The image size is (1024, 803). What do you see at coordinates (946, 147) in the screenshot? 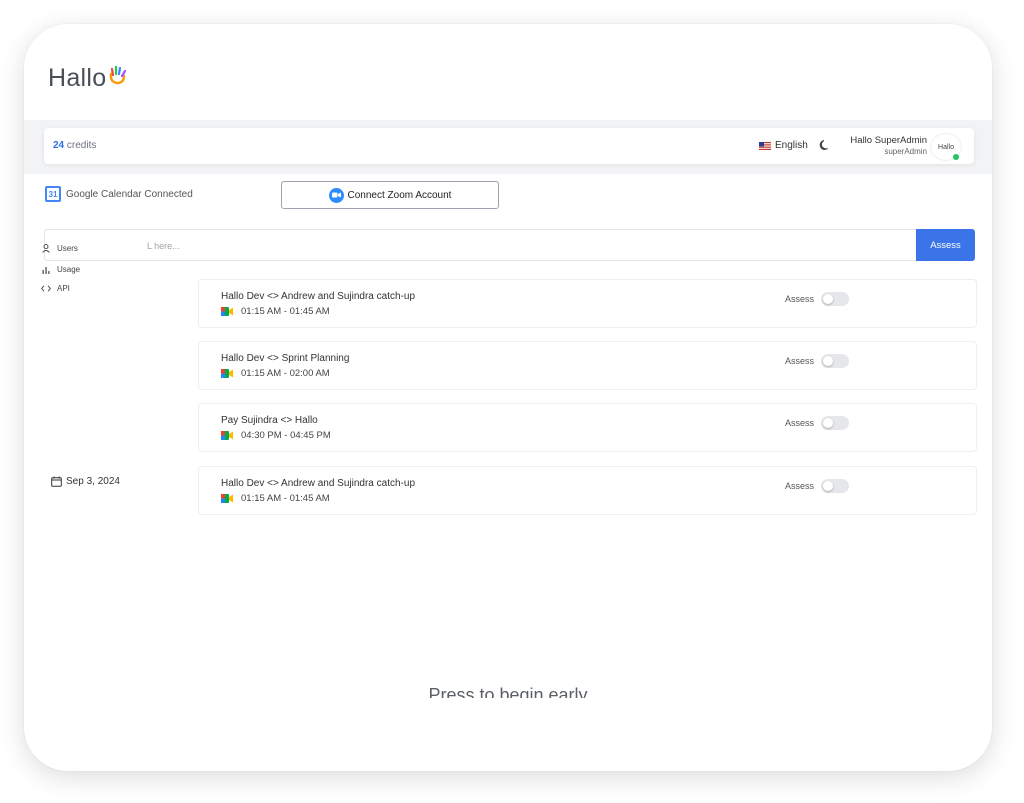
I see `avatar-text: Hallo` at bounding box center [946, 147].